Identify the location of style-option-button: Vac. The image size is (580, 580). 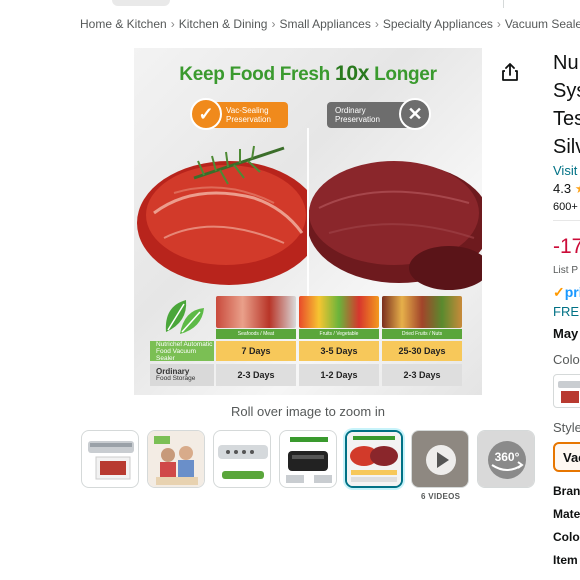
(566, 457).